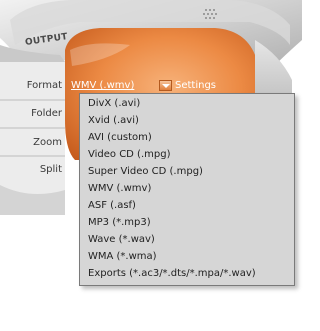 Image resolution: width=320 pixels, height=331 pixels. I want to click on menu-item-wma: WMA (*.wma), so click(122, 256).